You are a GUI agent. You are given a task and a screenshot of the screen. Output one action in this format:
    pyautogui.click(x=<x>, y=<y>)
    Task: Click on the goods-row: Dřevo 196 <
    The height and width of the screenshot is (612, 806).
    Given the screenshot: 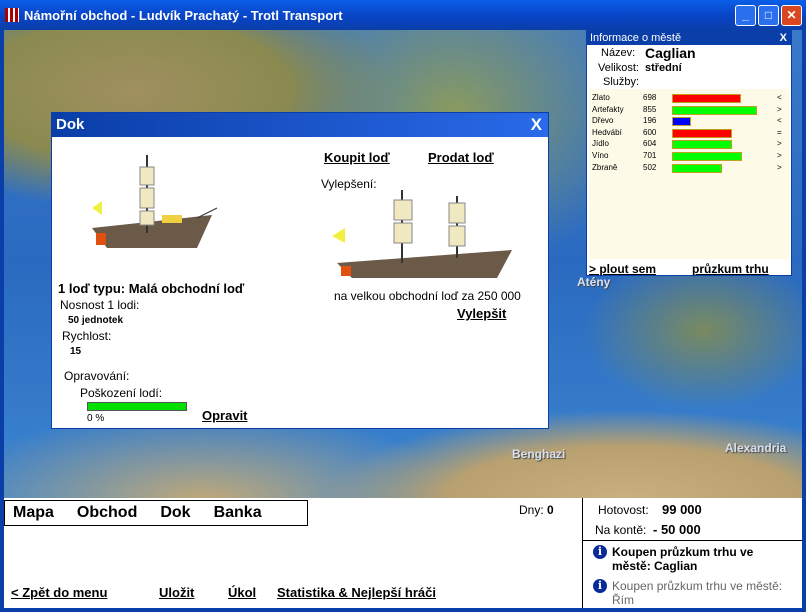 What is the action you would take?
    pyautogui.click(x=689, y=121)
    